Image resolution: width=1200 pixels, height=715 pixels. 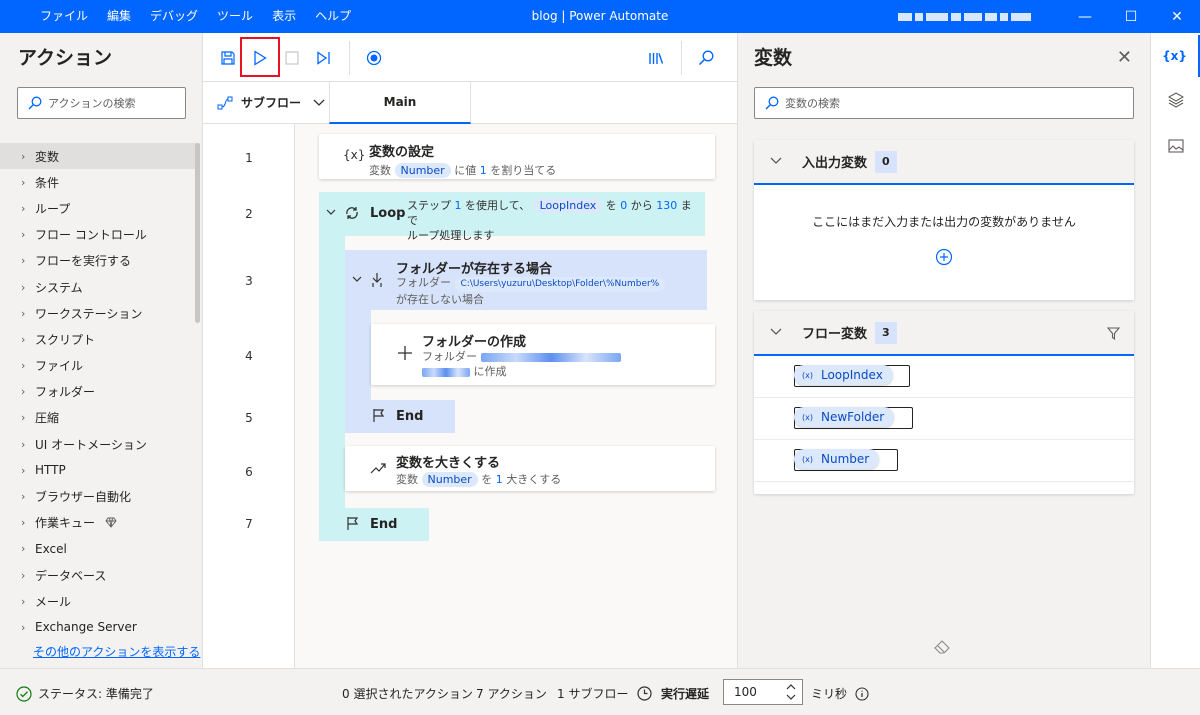 What do you see at coordinates (791, 692) in the screenshot?
I see `spinner-arrows-icon` at bounding box center [791, 692].